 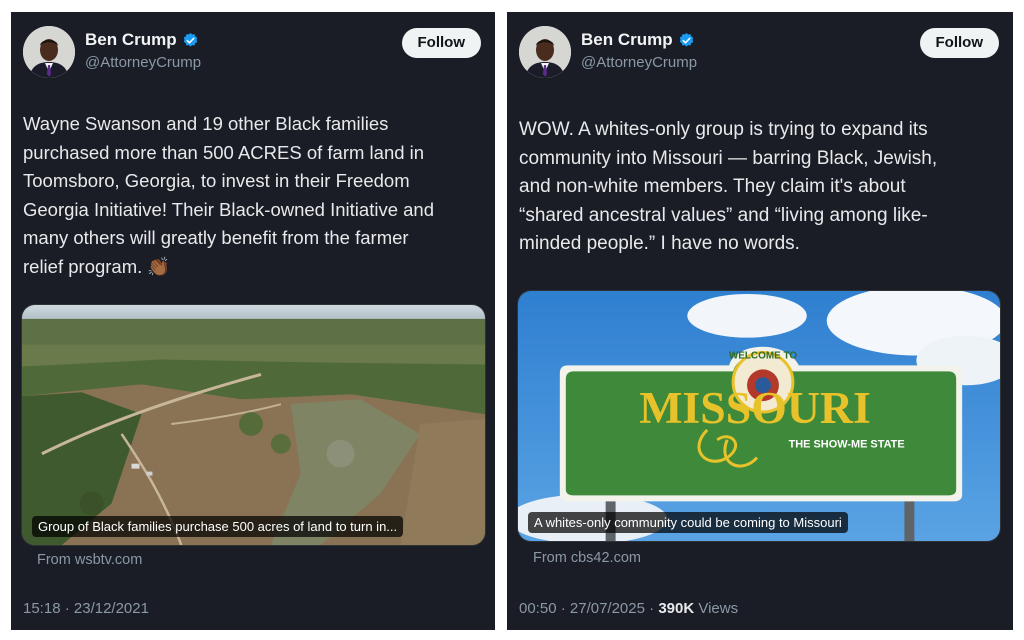 What do you see at coordinates (676, 608) in the screenshot?
I see `views-count: 390K` at bounding box center [676, 608].